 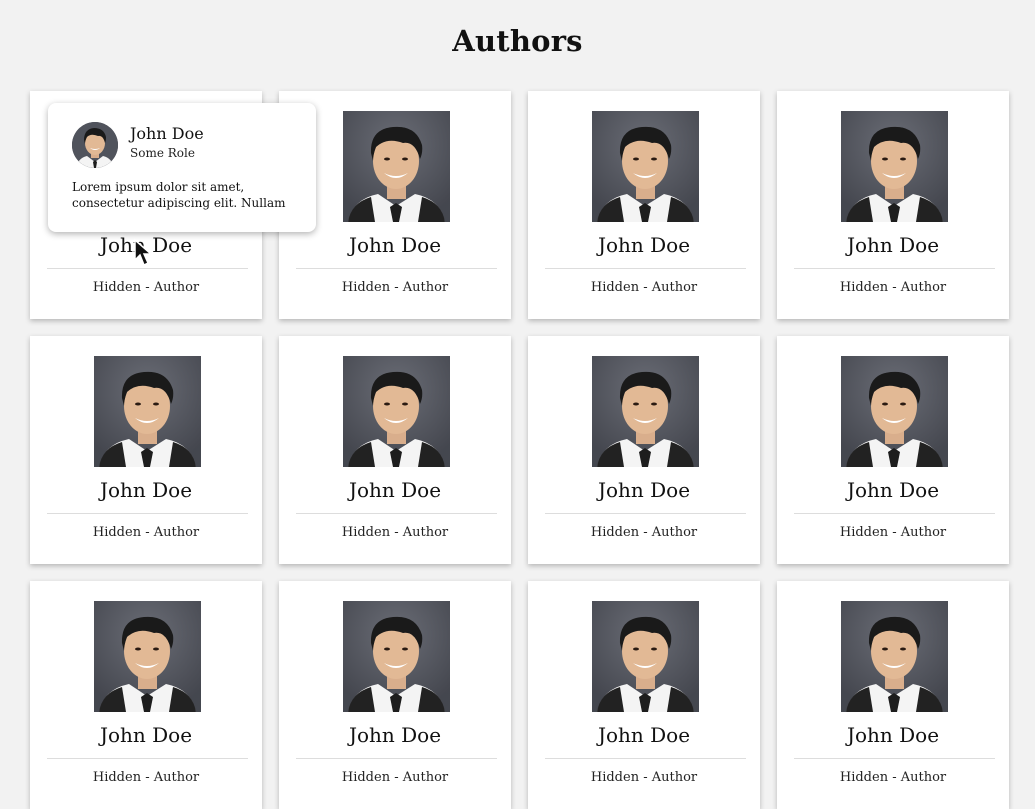 I want to click on page-title: Authors, so click(x=517, y=41).